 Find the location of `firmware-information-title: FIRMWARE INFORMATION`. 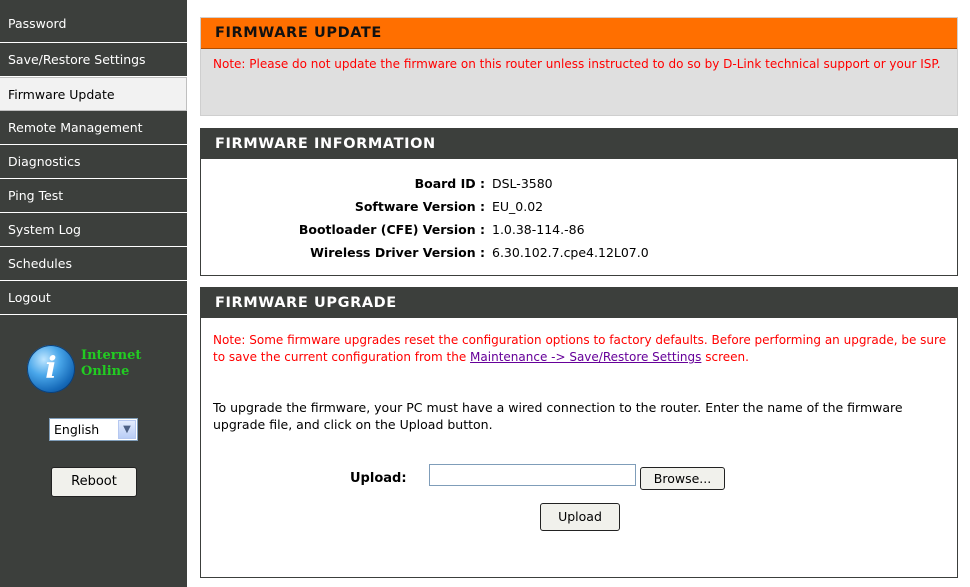

firmware-information-title: FIRMWARE INFORMATION is located at coordinates (579, 144).